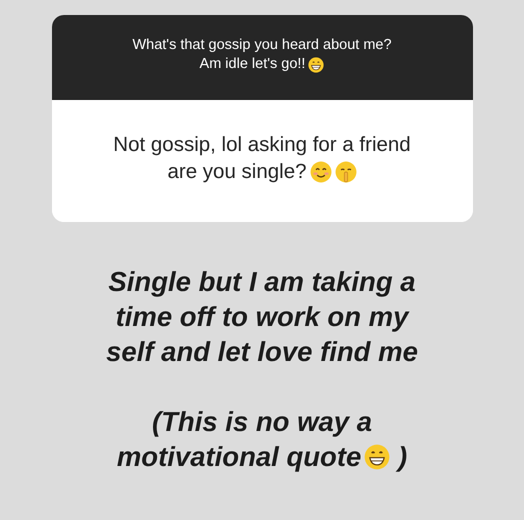 Image resolution: width=524 pixels, height=520 pixels. What do you see at coordinates (262, 45) in the screenshot?
I see `question-text: What's that gossip you heard about me?` at bounding box center [262, 45].